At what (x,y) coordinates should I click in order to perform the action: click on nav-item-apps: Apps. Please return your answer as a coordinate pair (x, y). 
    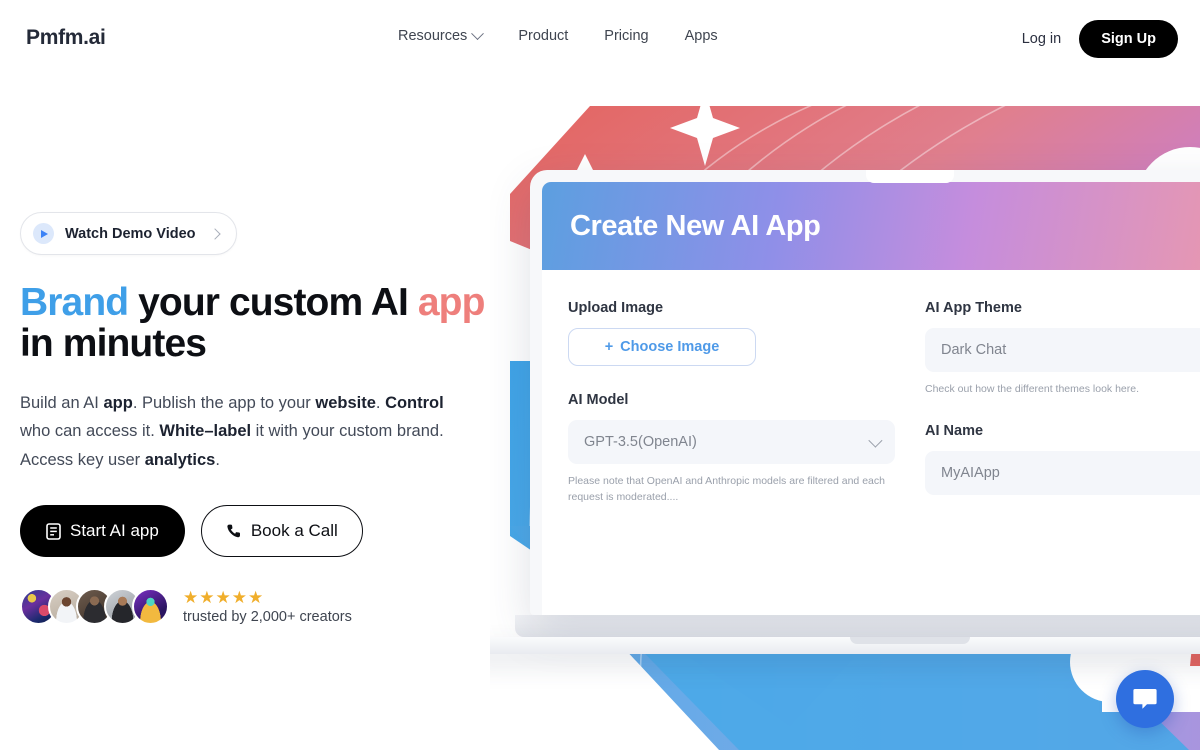
    Looking at the image, I should click on (701, 36).